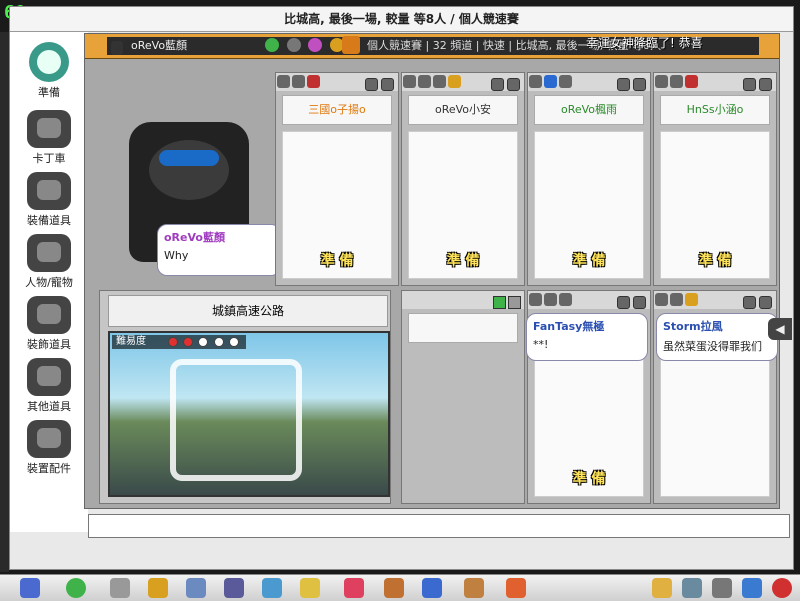 The height and width of the screenshot is (601, 800). Describe the element at coordinates (49, 262) in the screenshot. I see `sidebar-item-character: 人物/寵物` at that location.